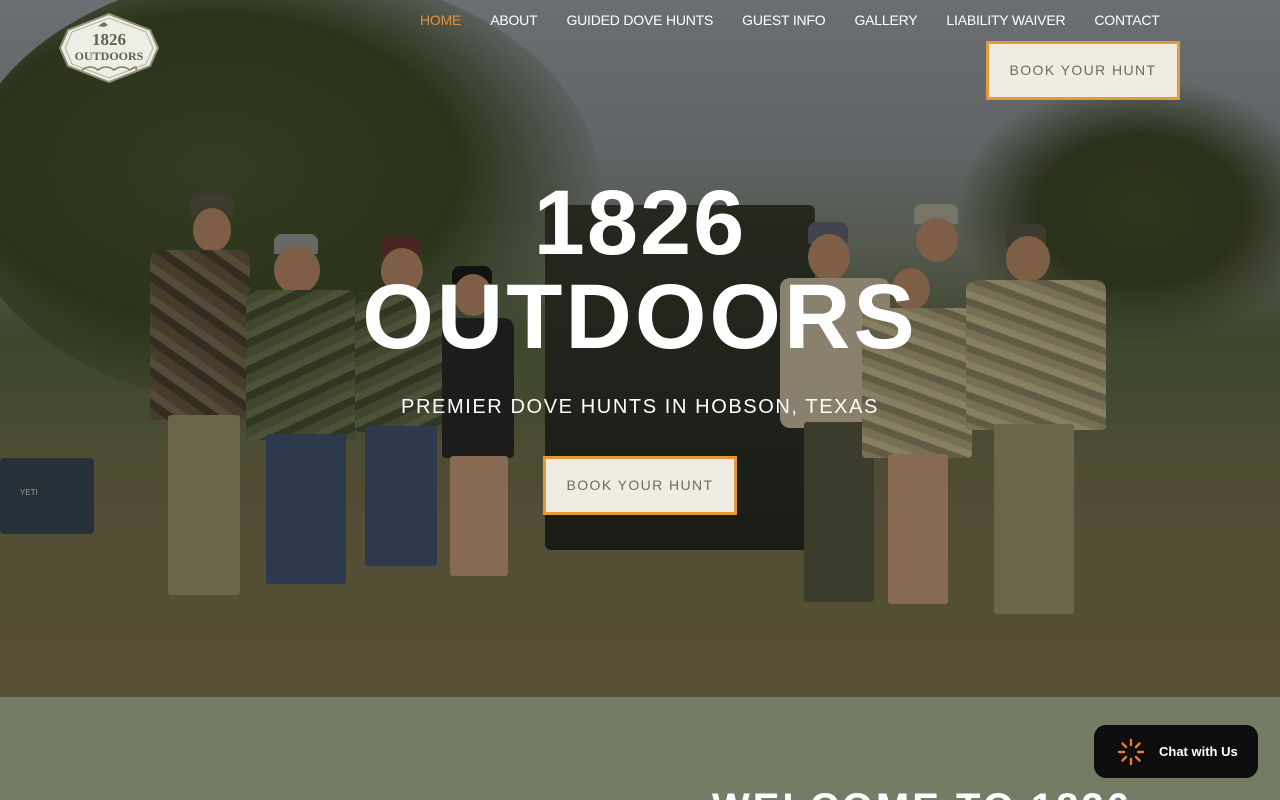 This screenshot has height=800, width=1280. I want to click on site-logo: 1826 OUTDOORS, so click(109, 48).